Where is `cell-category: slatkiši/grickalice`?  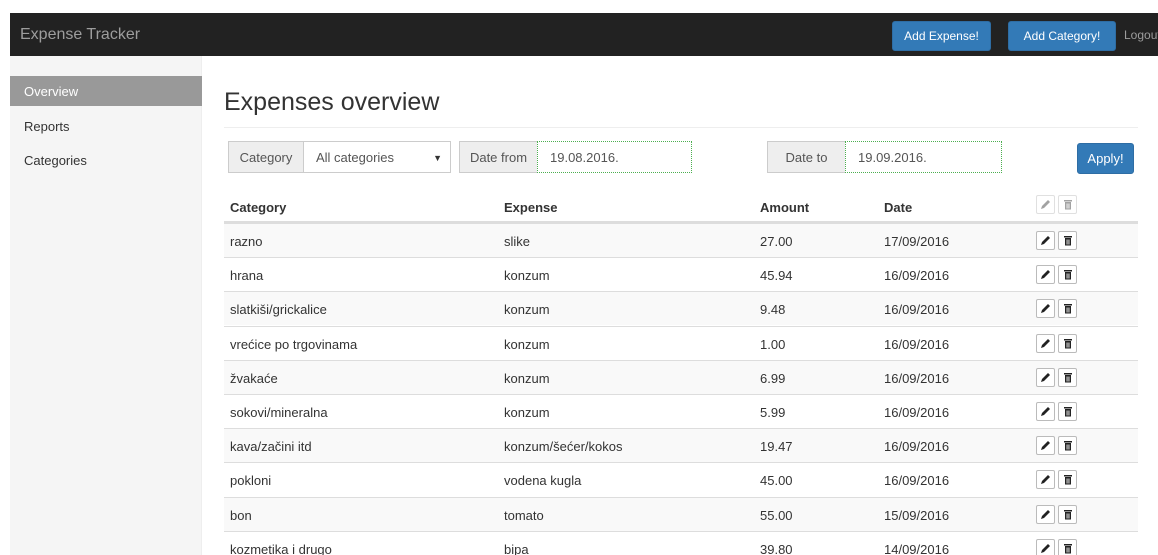 cell-category: slatkiši/grickalice is located at coordinates (278, 310).